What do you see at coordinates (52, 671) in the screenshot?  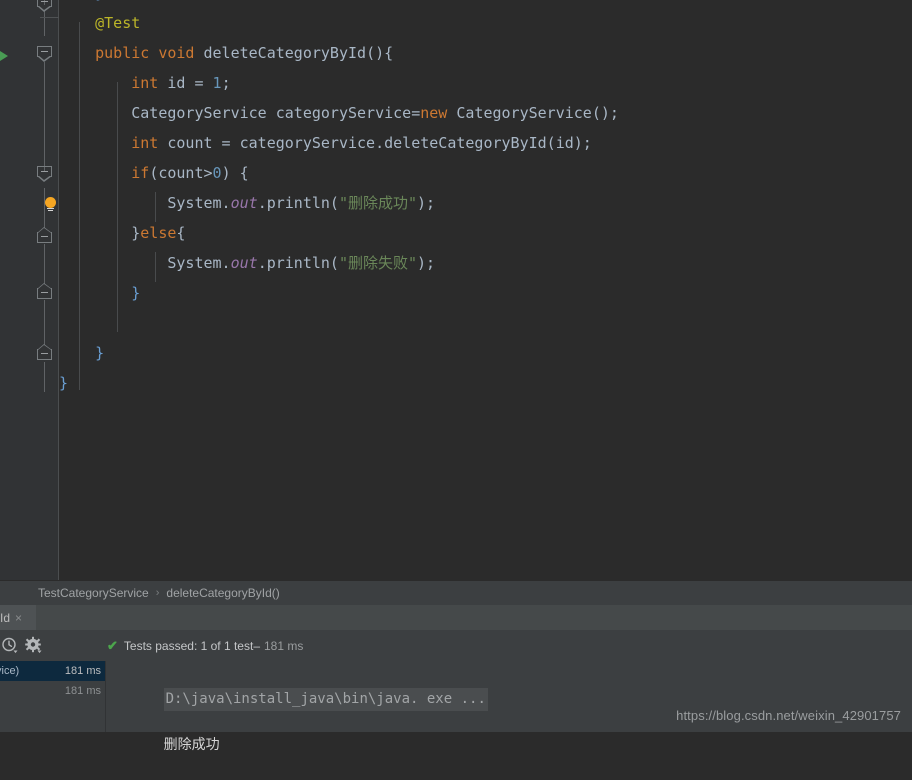 I see `test-tree-row: vice) 181 ms` at bounding box center [52, 671].